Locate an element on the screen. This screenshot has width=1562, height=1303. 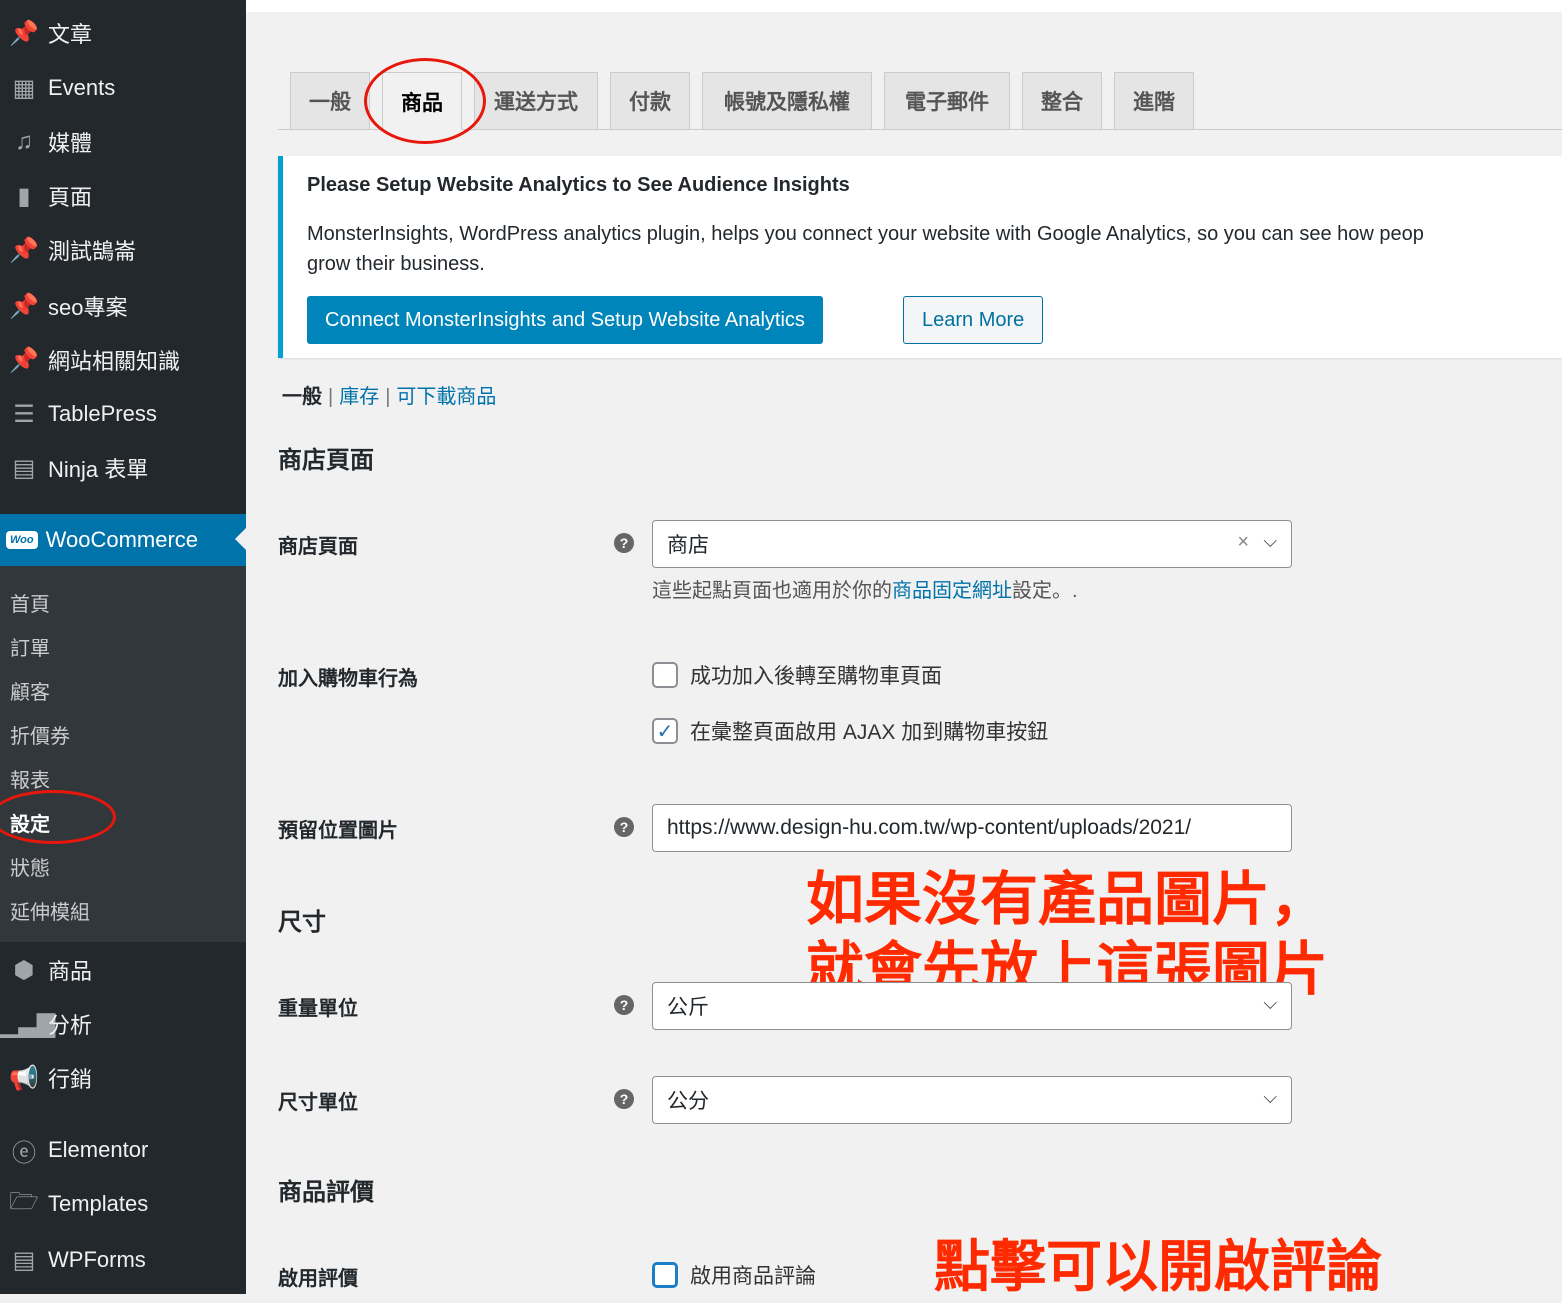
tab-shipping: 運送方式 is located at coordinates (536, 100).